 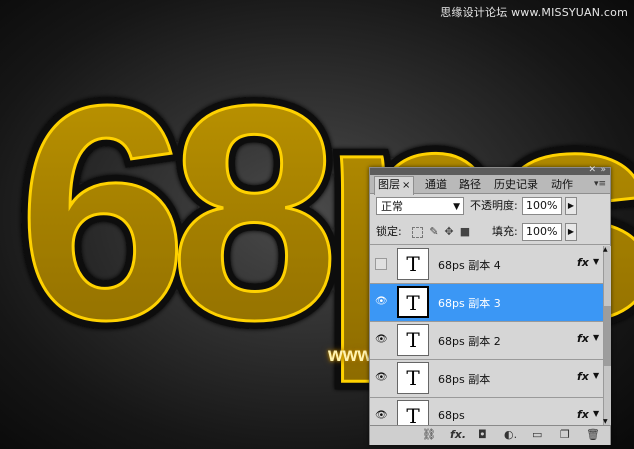 What do you see at coordinates (565, 434) in the screenshot?
I see `new-layer-icon: ❐` at bounding box center [565, 434].